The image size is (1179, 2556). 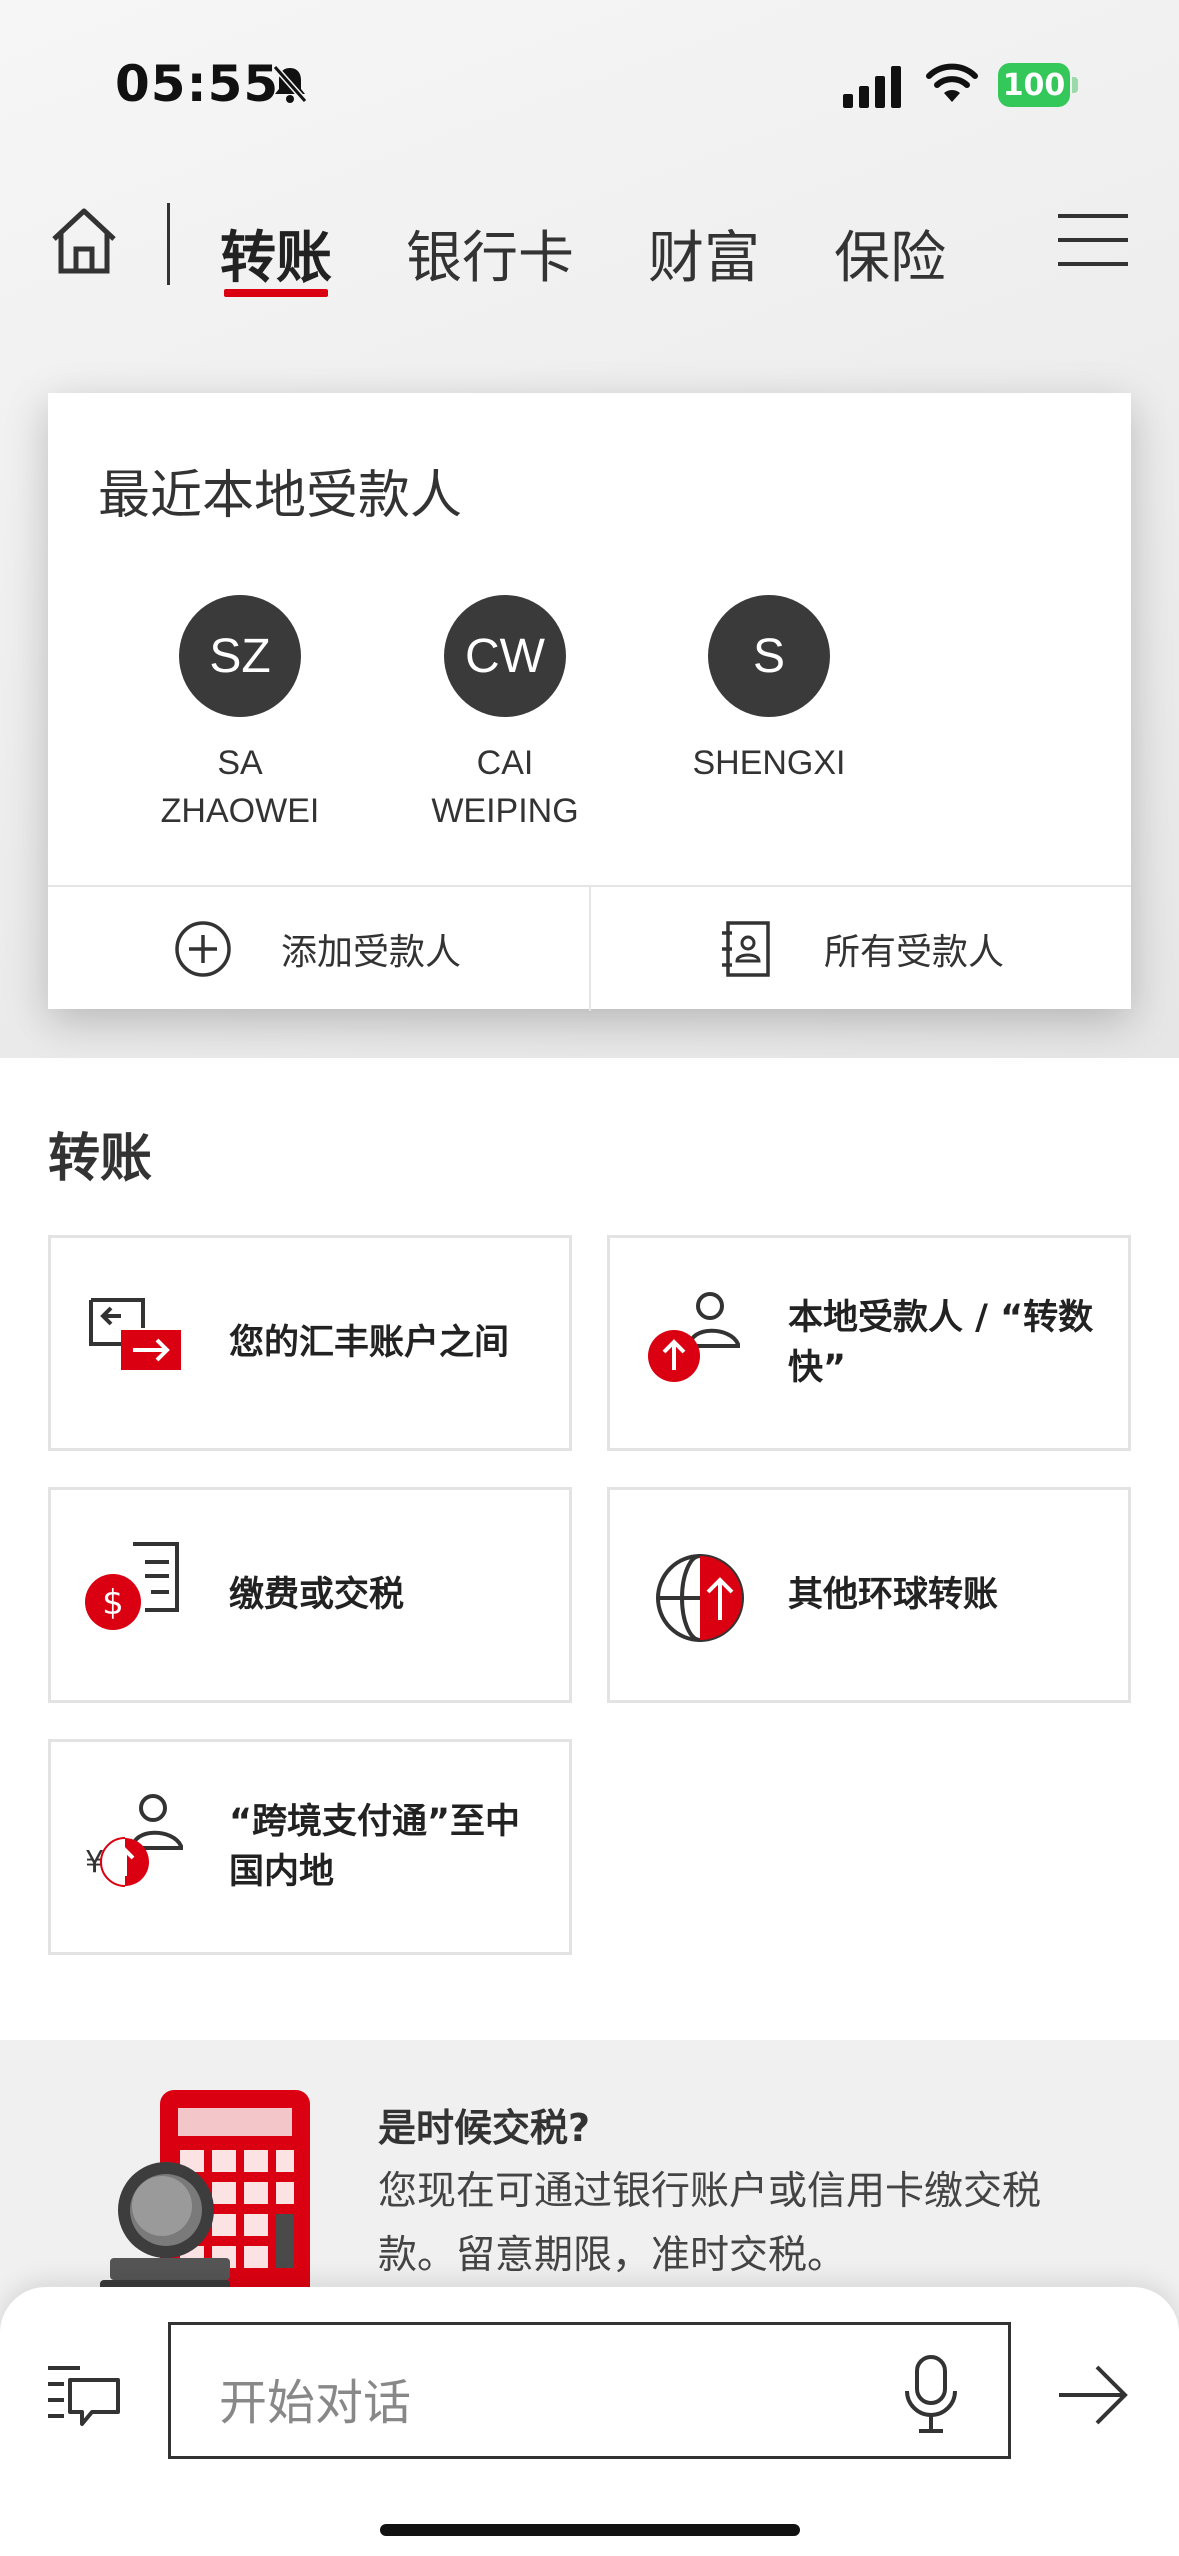 I want to click on global-transfer-icon, so click(x=700, y=1598).